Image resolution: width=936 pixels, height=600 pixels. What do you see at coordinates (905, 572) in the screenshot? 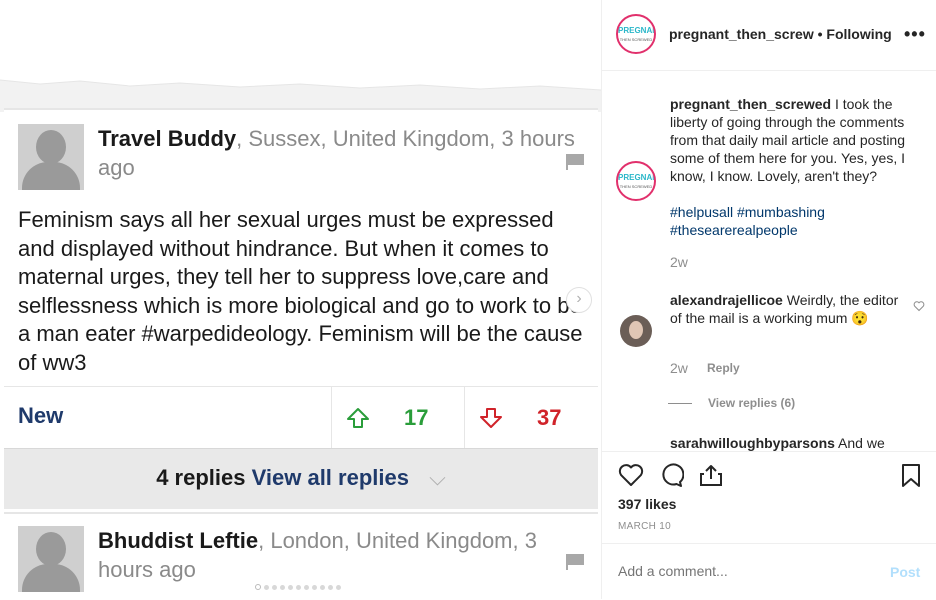
I see `post-button: Post` at bounding box center [905, 572].